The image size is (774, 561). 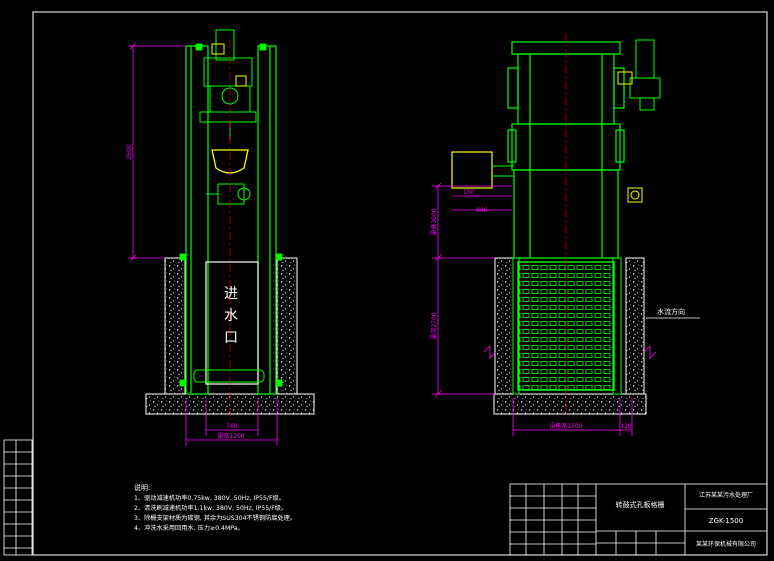 I want to click on title-project: 江苏某某污水处理厂, so click(x=726, y=495).